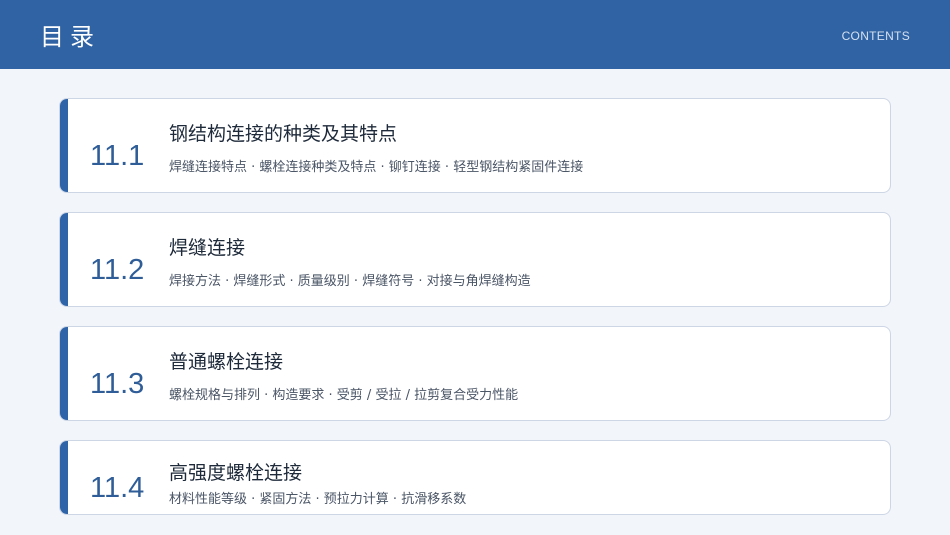 The image size is (950, 535). What do you see at coordinates (70, 37) in the screenshot?
I see `page-title: 目录` at bounding box center [70, 37].